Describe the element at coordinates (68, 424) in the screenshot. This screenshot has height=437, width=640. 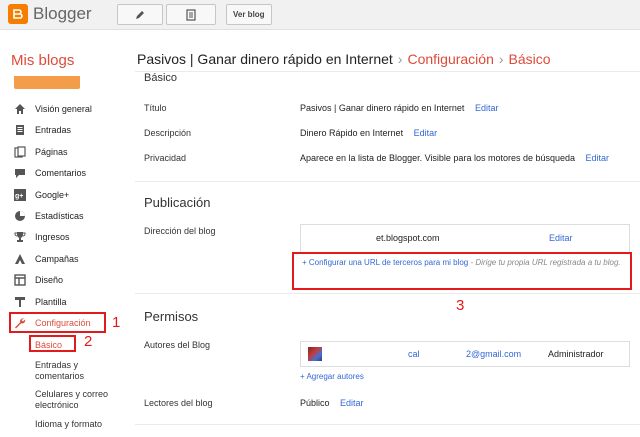
I see `sidebar-subitem-language-format: Idioma y formato` at that location.